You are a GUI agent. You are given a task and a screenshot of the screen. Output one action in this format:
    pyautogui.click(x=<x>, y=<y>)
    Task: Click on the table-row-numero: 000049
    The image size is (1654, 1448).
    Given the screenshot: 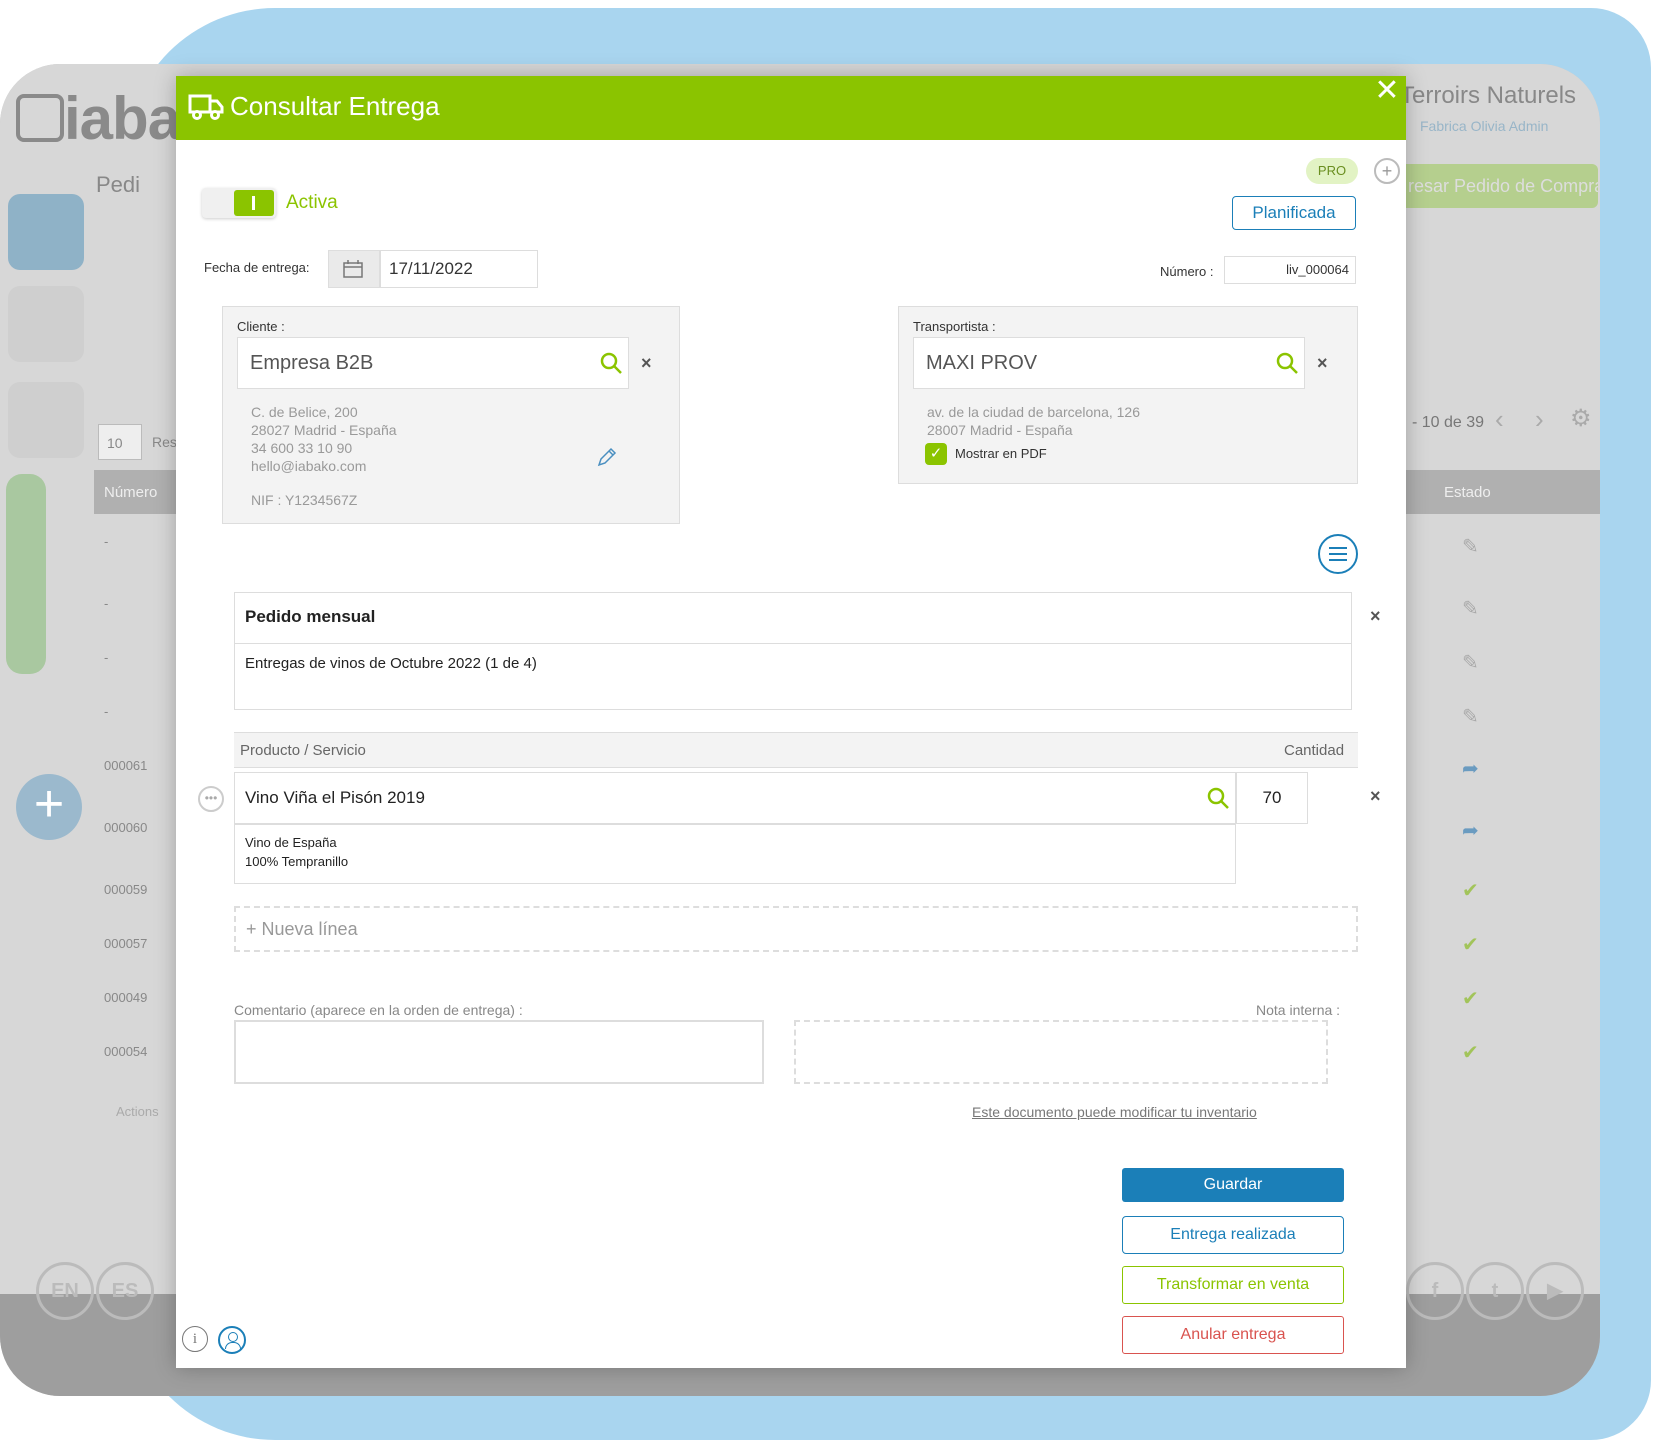 What is the action you would take?
    pyautogui.click(x=126, y=997)
    